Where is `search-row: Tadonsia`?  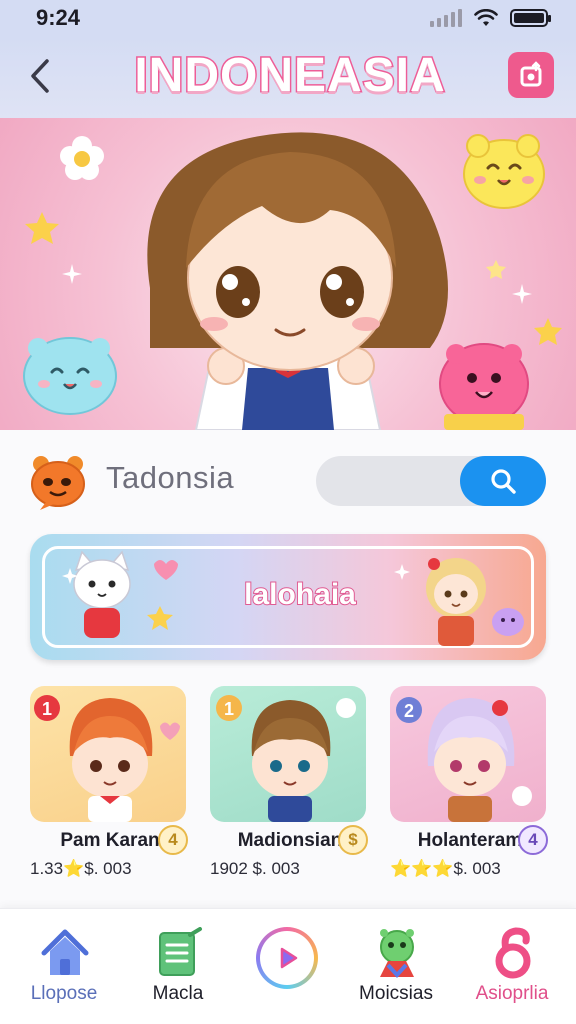 search-row: Tadonsia is located at coordinates (288, 480).